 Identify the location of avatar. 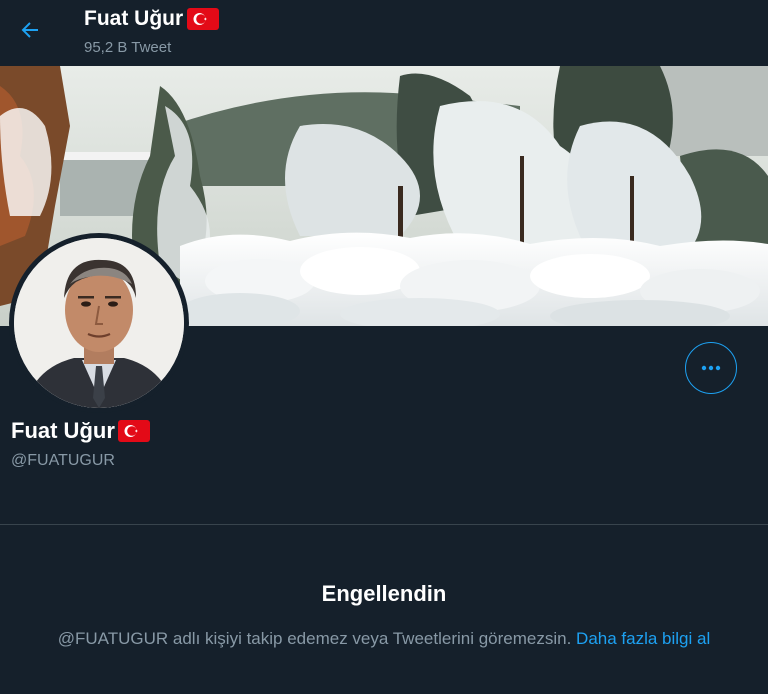
(99, 323).